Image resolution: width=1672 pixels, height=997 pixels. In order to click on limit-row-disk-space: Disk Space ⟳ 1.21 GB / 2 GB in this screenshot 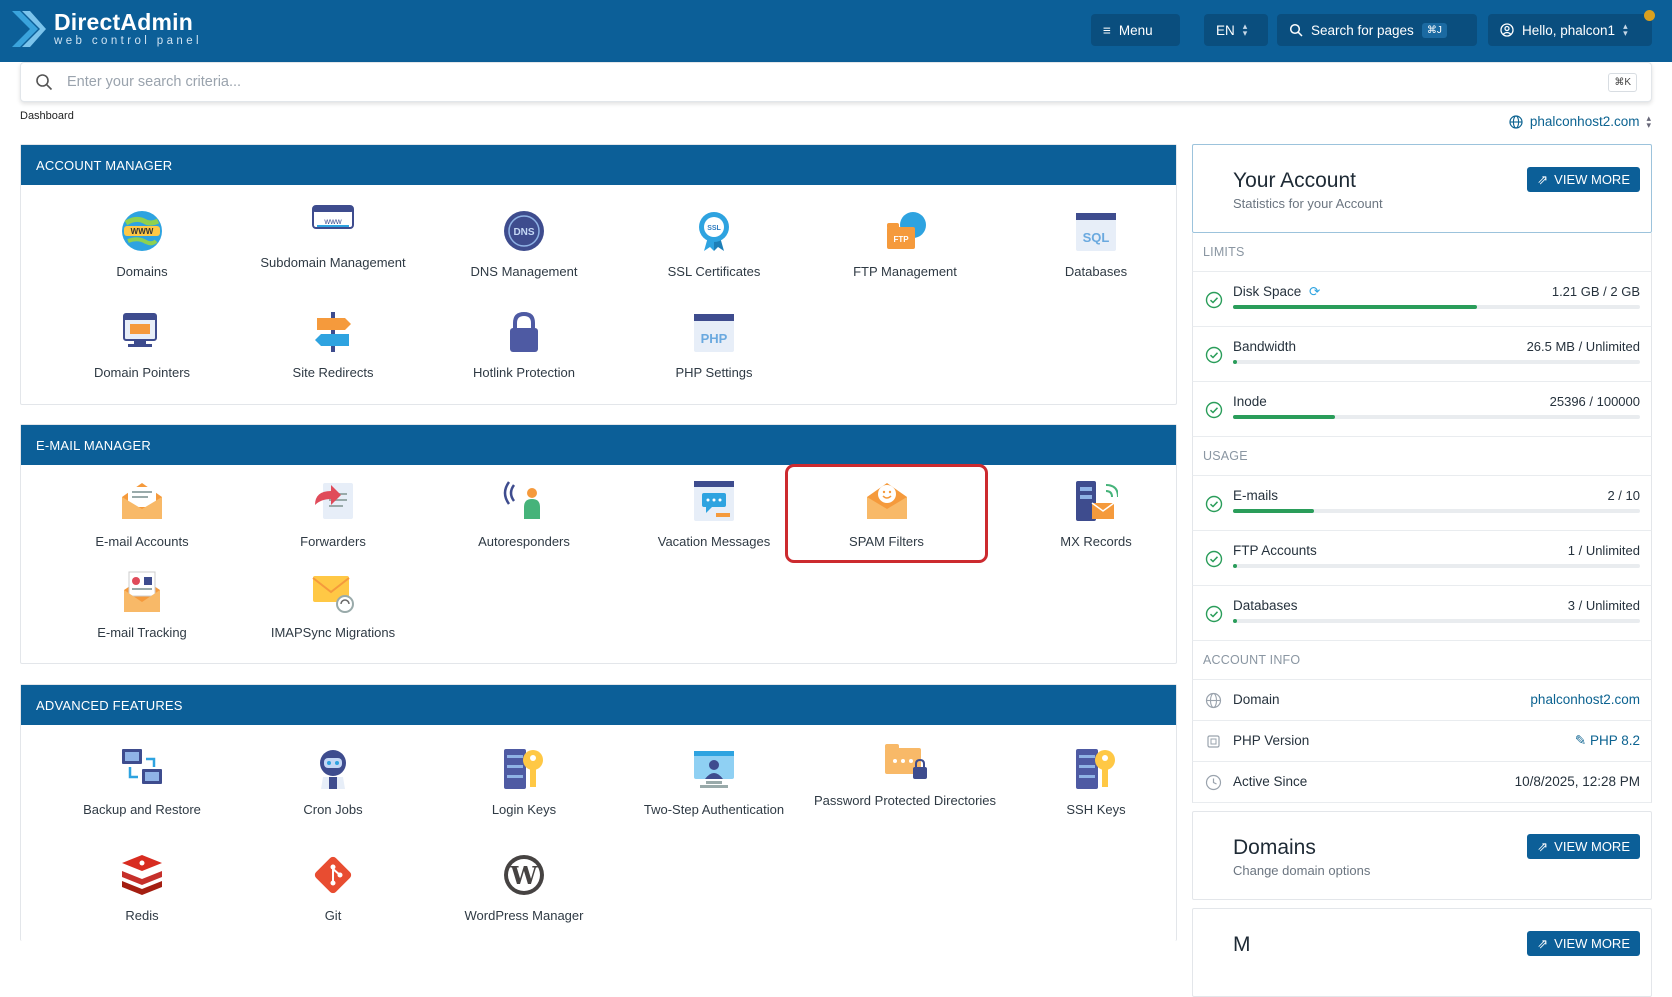, I will do `click(1422, 299)`.